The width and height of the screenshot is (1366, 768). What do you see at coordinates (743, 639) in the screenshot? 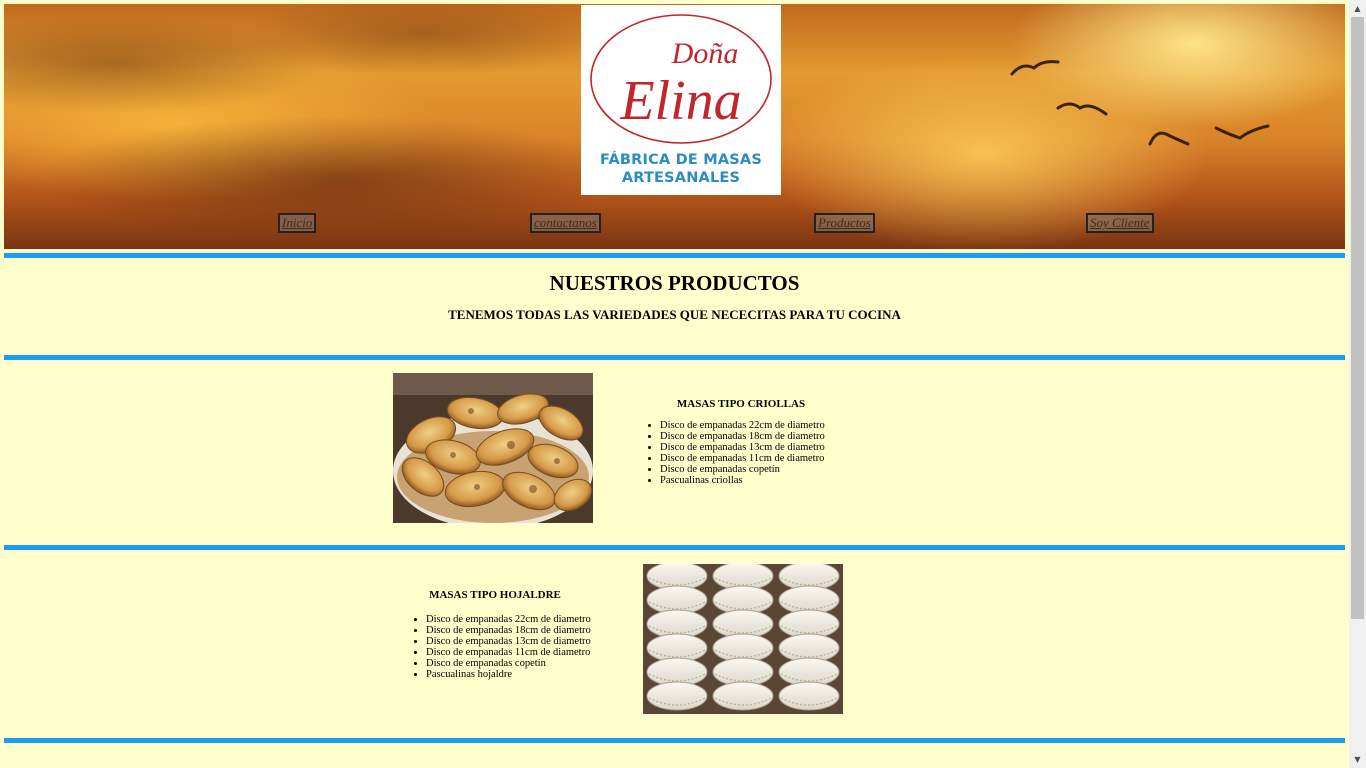
I see `empanadas-hojaldre-photo` at bounding box center [743, 639].